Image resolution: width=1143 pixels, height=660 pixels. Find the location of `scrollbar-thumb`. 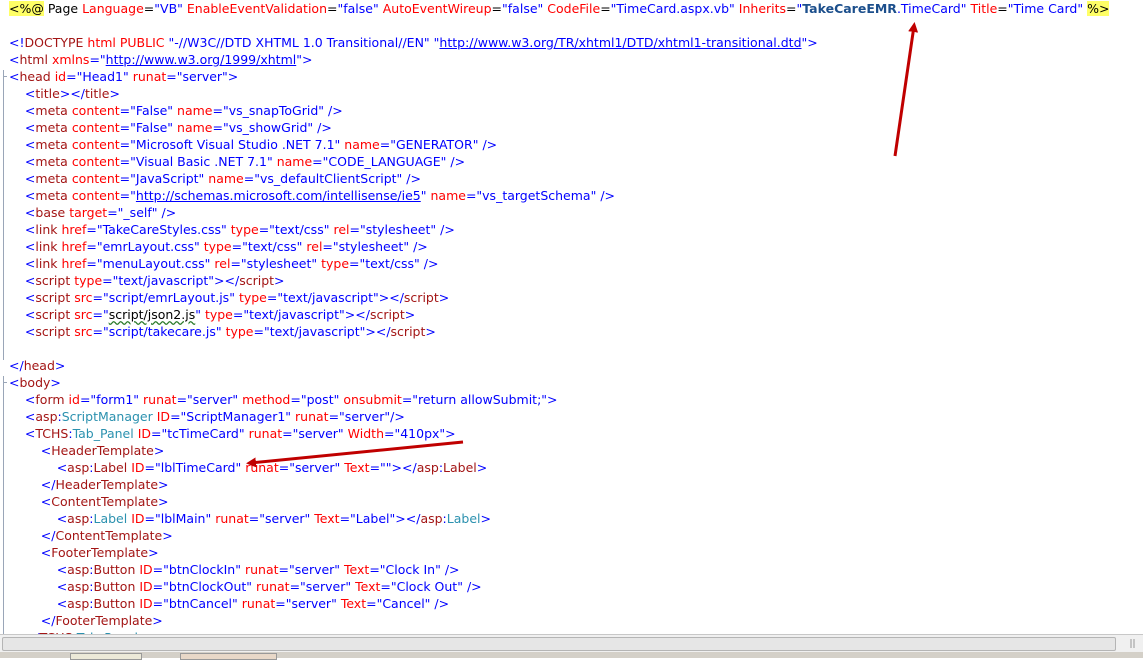

scrollbar-thumb is located at coordinates (559, 644).